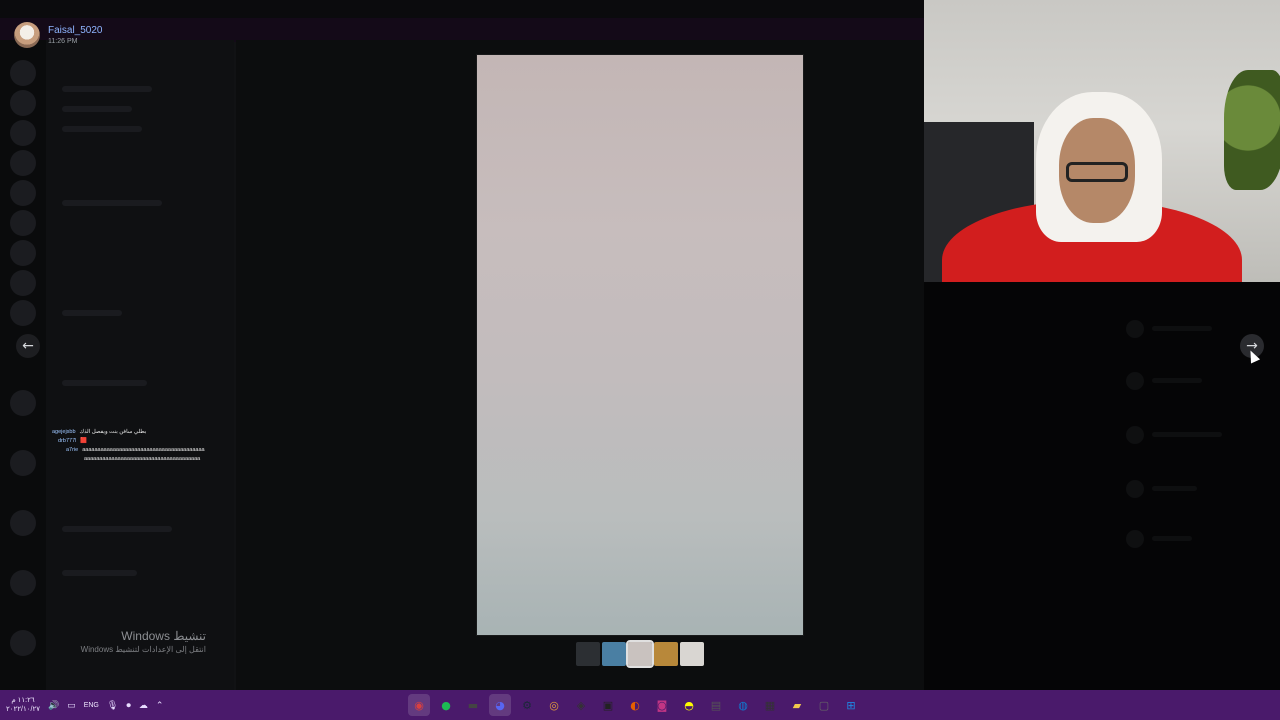  What do you see at coordinates (473, 705) in the screenshot?
I see `terminal-icon: ▬` at bounding box center [473, 705].